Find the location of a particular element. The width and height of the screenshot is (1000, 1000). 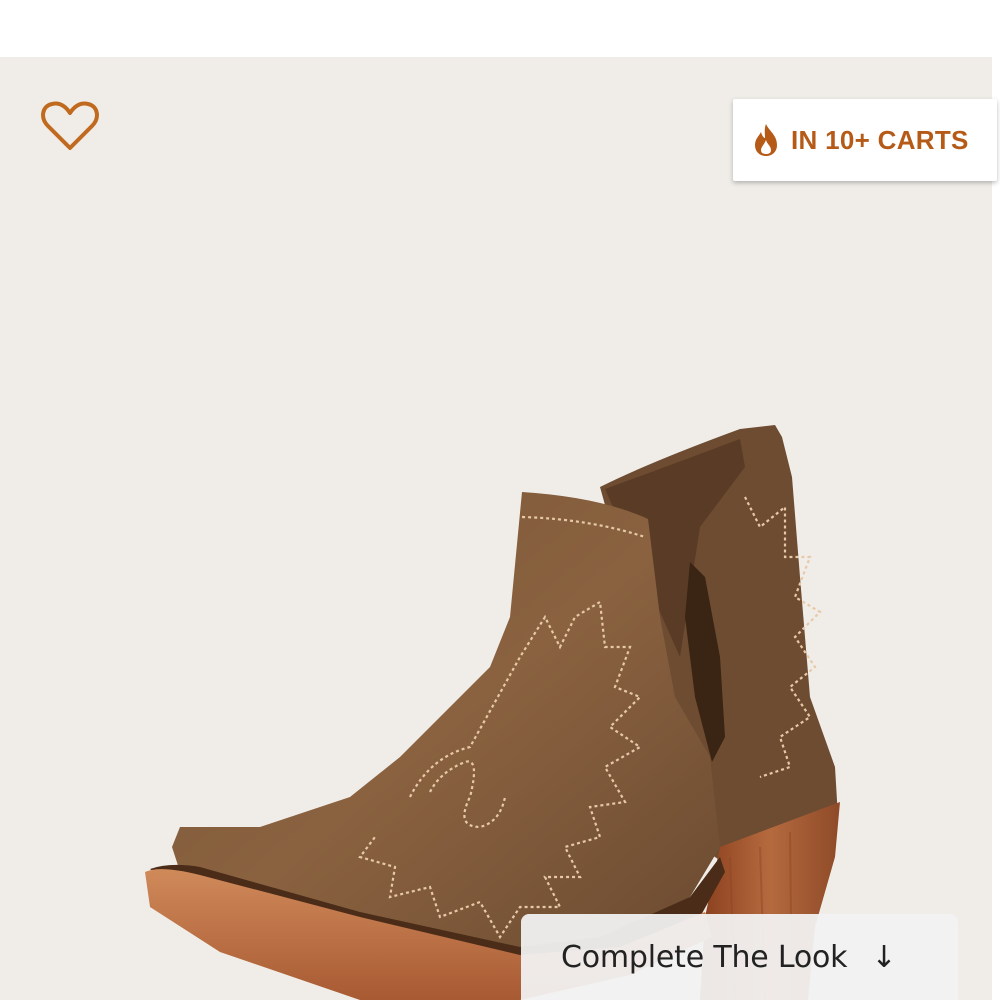

image-right-edge is located at coordinates (996, 528).